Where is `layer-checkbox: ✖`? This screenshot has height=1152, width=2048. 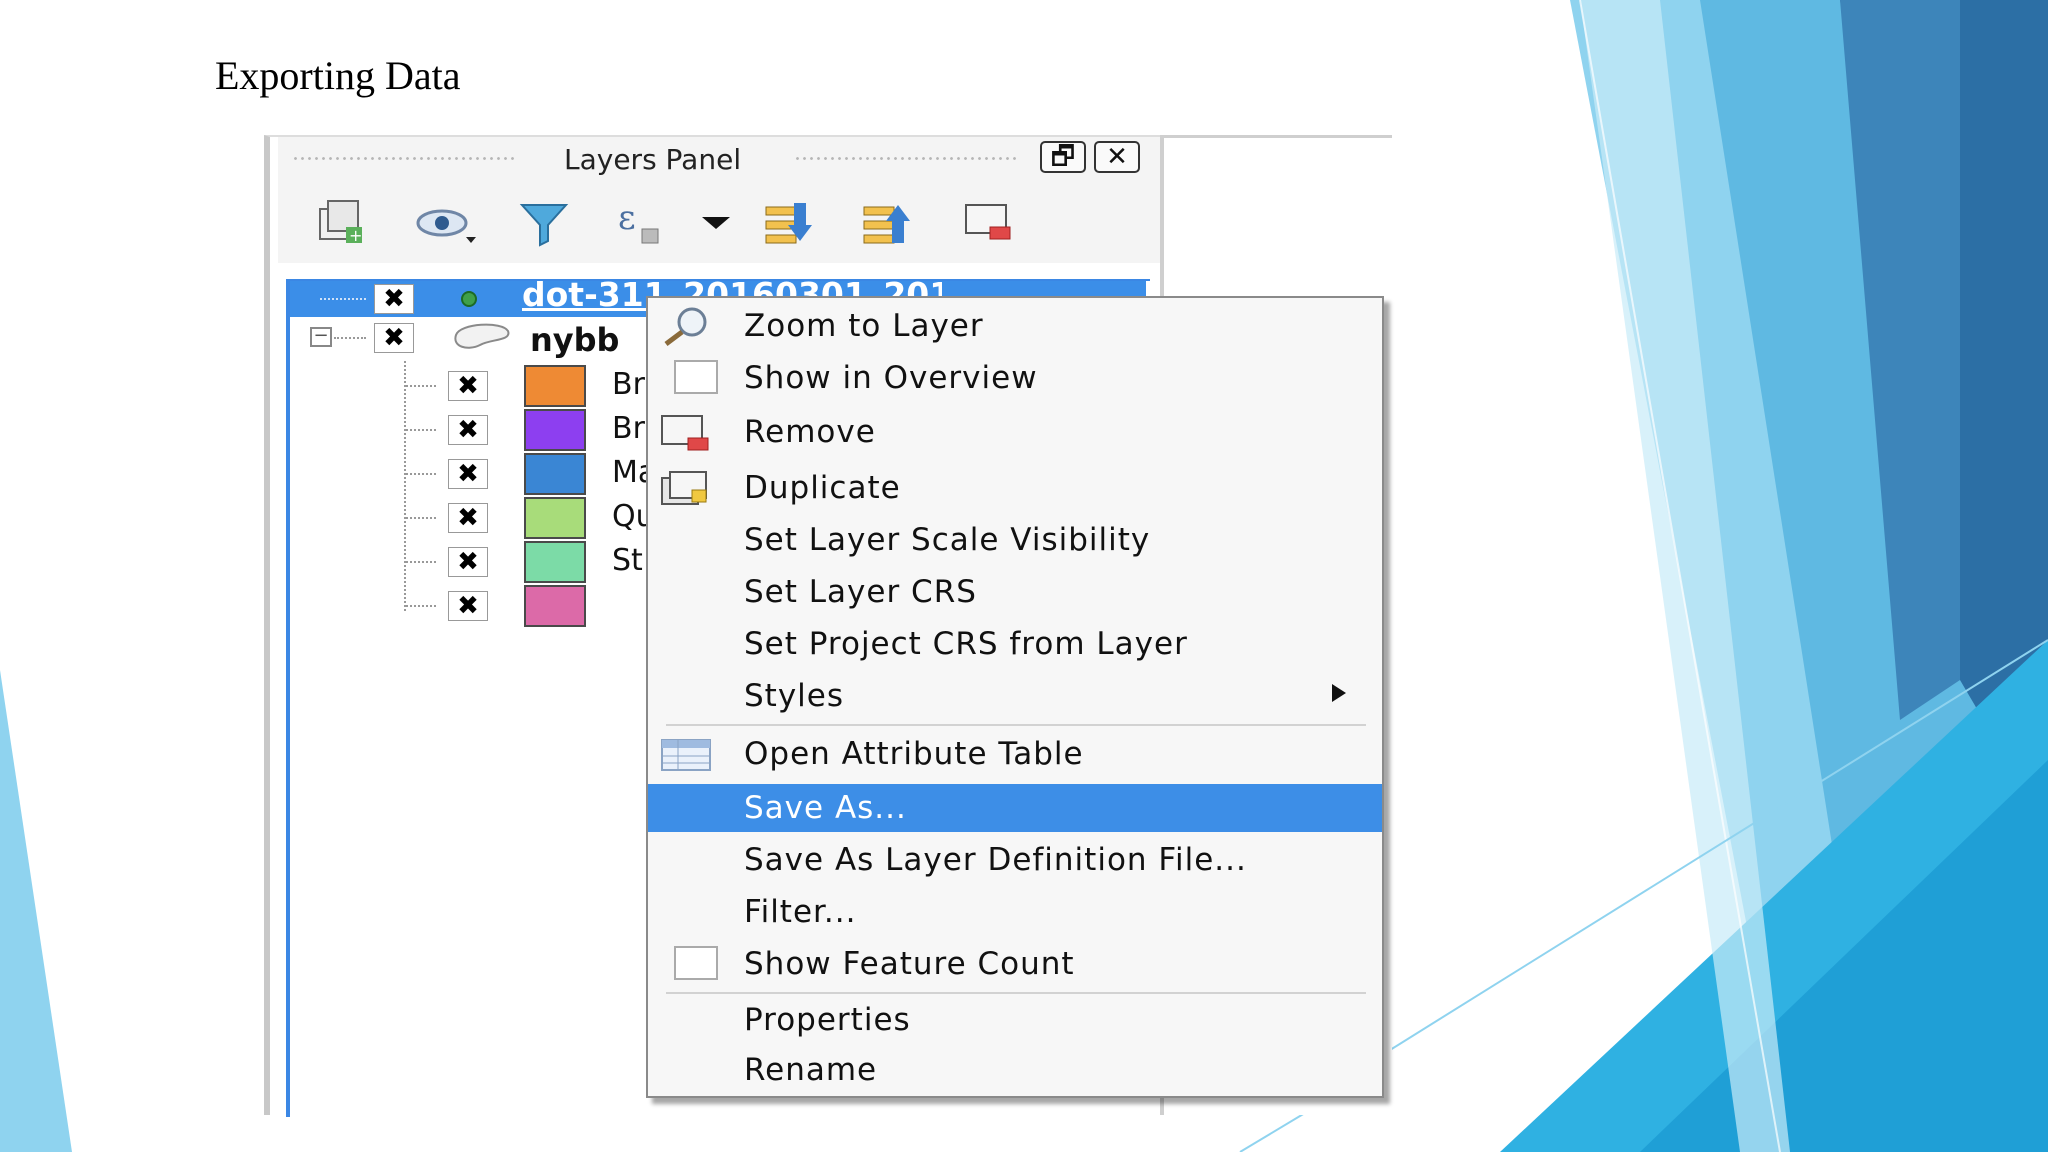 layer-checkbox: ✖ is located at coordinates (394, 299).